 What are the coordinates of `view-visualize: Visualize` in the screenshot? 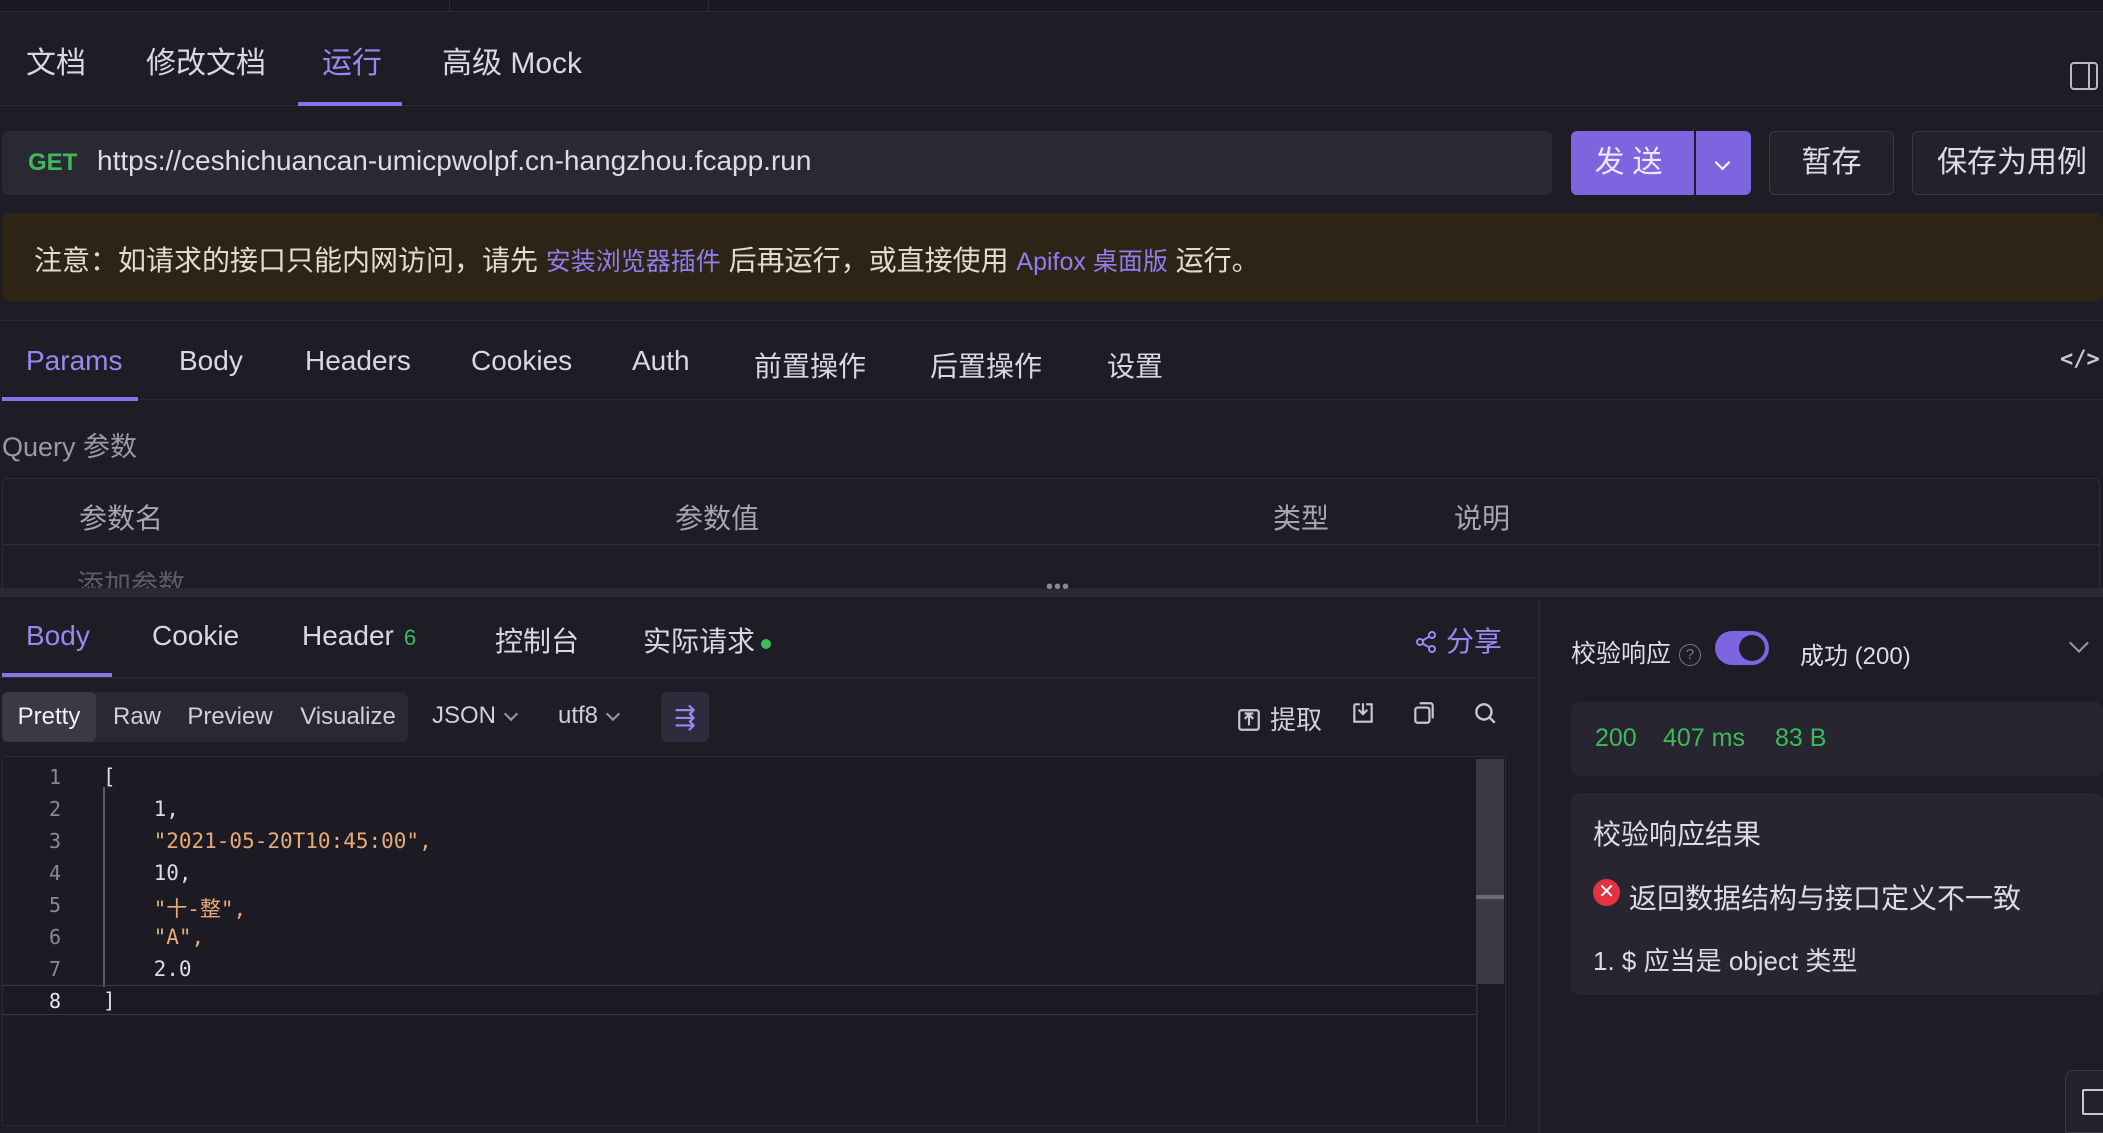 It's located at (348, 717).